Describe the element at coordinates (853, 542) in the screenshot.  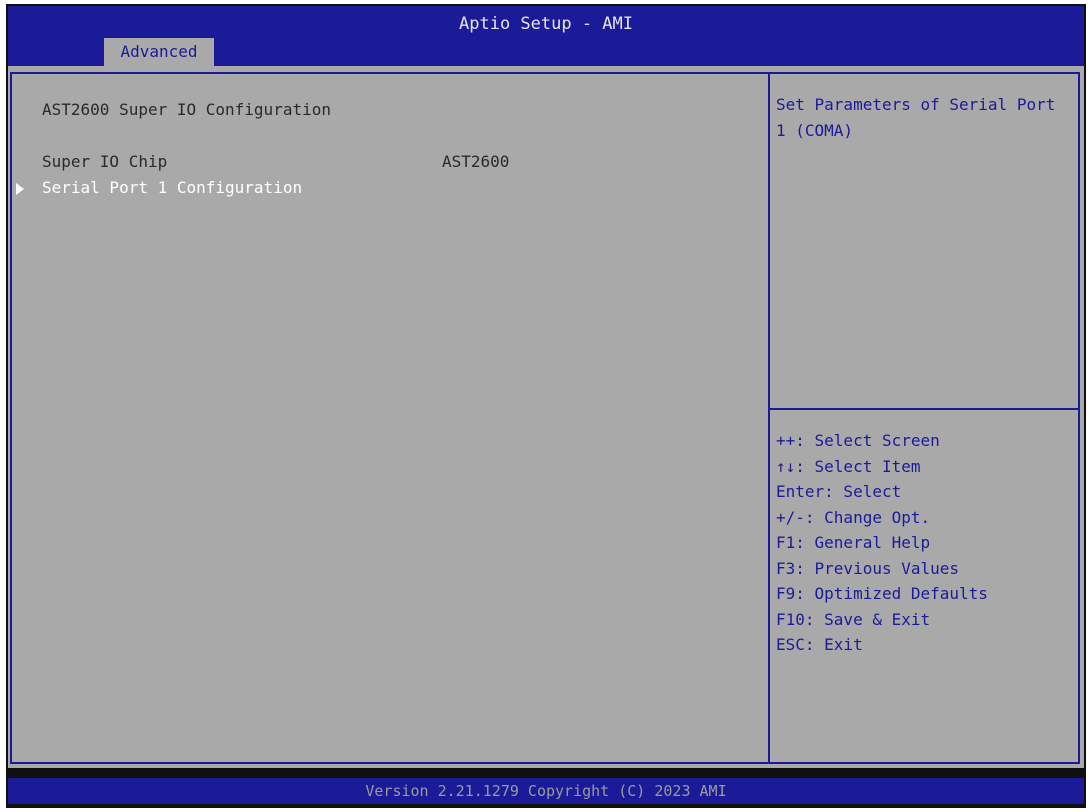
I see `key-hint-general-help: F1: General Help` at that location.